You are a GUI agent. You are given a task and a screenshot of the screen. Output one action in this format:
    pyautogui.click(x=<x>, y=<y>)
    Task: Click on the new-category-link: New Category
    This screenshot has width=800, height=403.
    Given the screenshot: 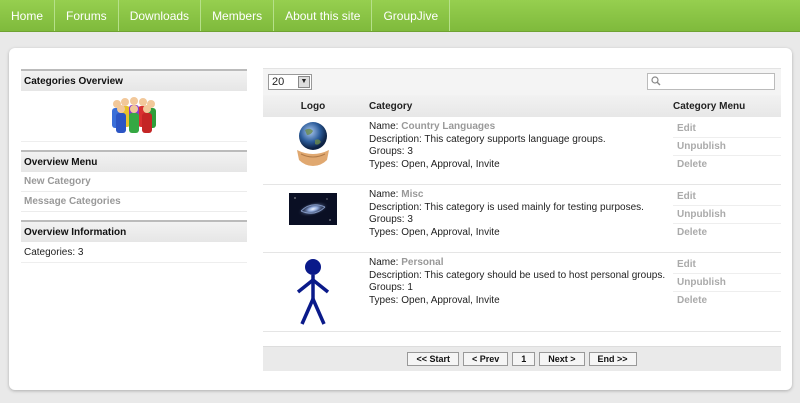 What is the action you would take?
    pyautogui.click(x=134, y=182)
    